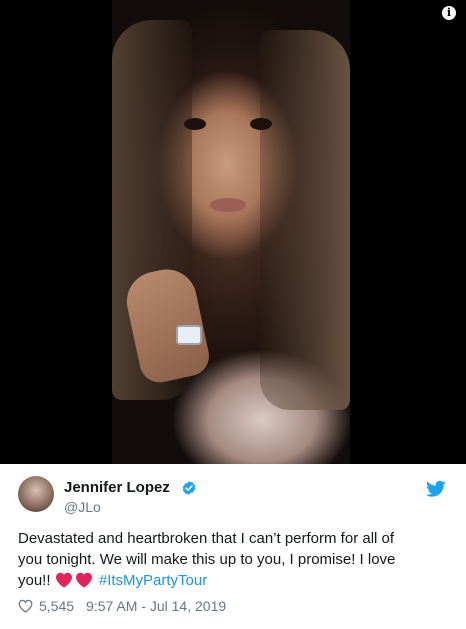 This screenshot has height=629, width=466. Describe the element at coordinates (34, 580) in the screenshot. I see `tweet-text-prefix: you!!` at that location.